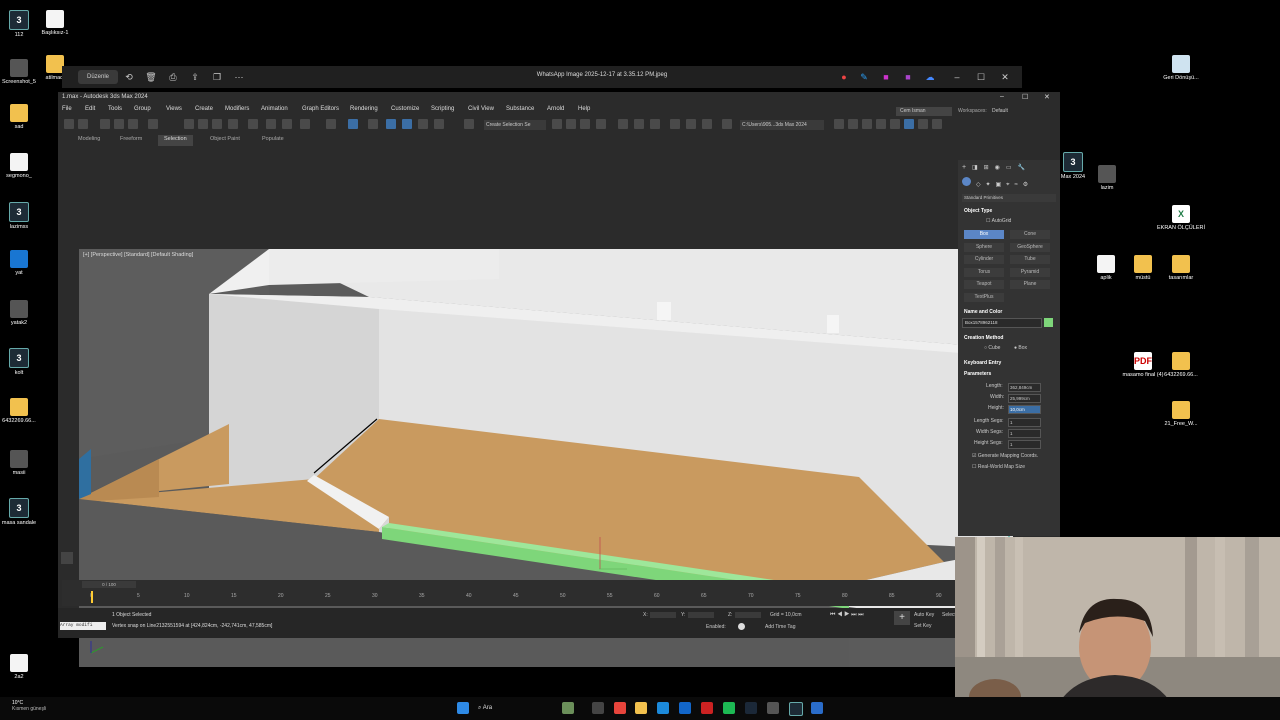 The width and height of the screenshot is (1280, 720). Describe the element at coordinates (707, 124) in the screenshot. I see `render-frame-icon` at that location.